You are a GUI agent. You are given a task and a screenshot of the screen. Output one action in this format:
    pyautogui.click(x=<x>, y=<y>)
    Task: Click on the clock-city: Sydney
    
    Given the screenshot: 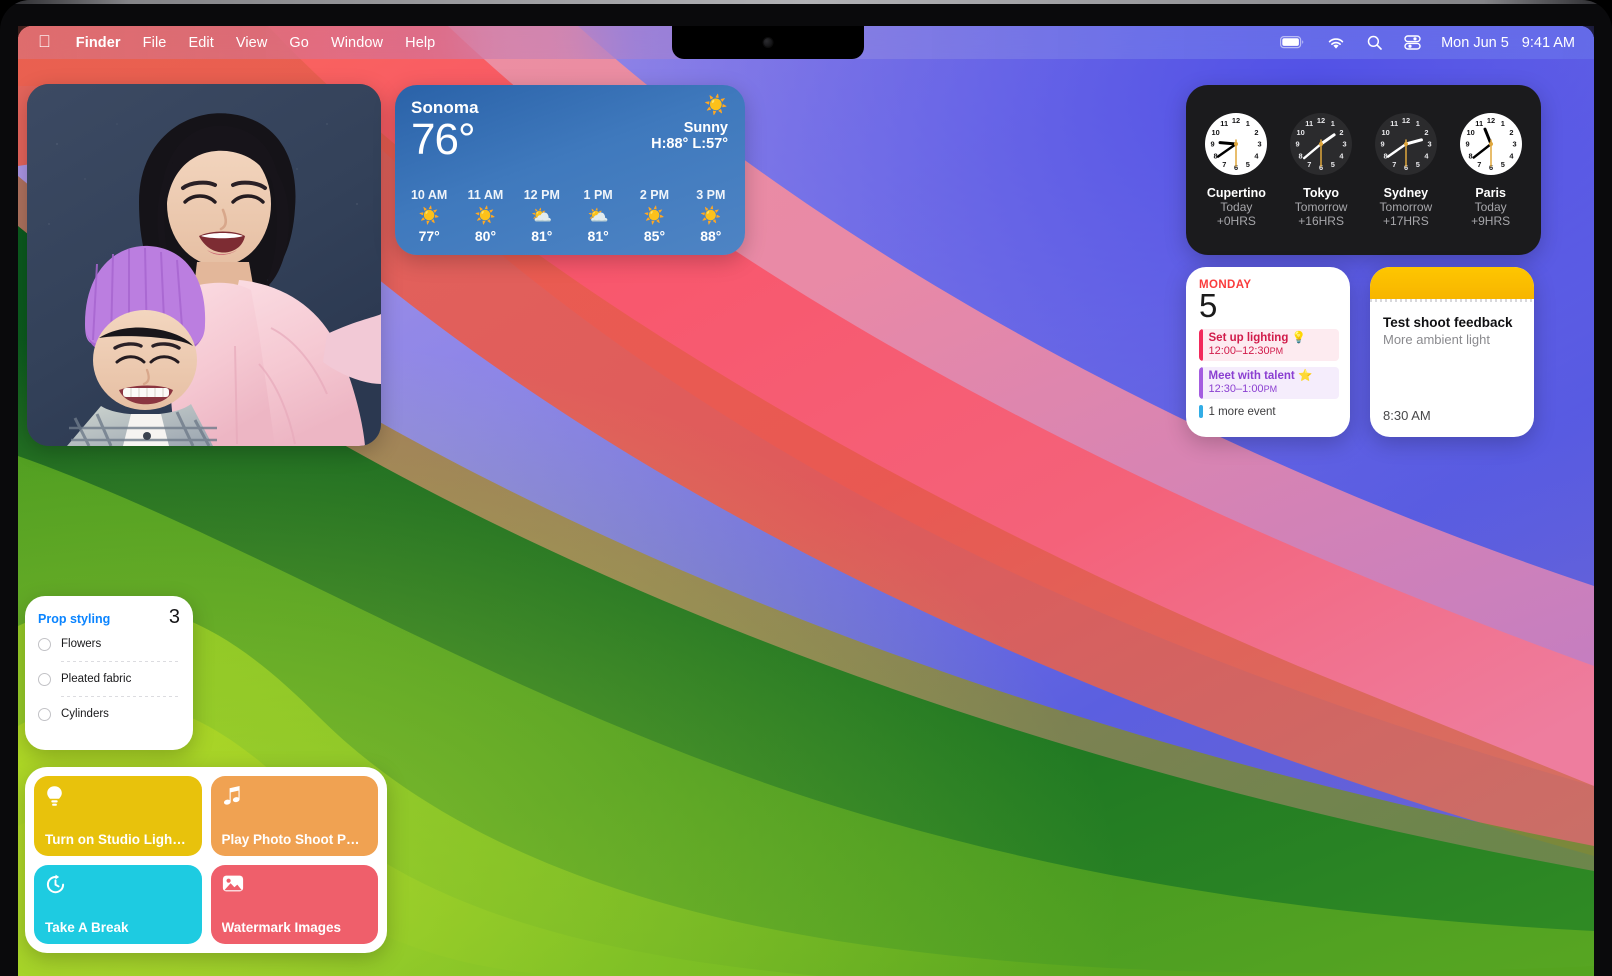 What is the action you would take?
    pyautogui.click(x=1406, y=192)
    